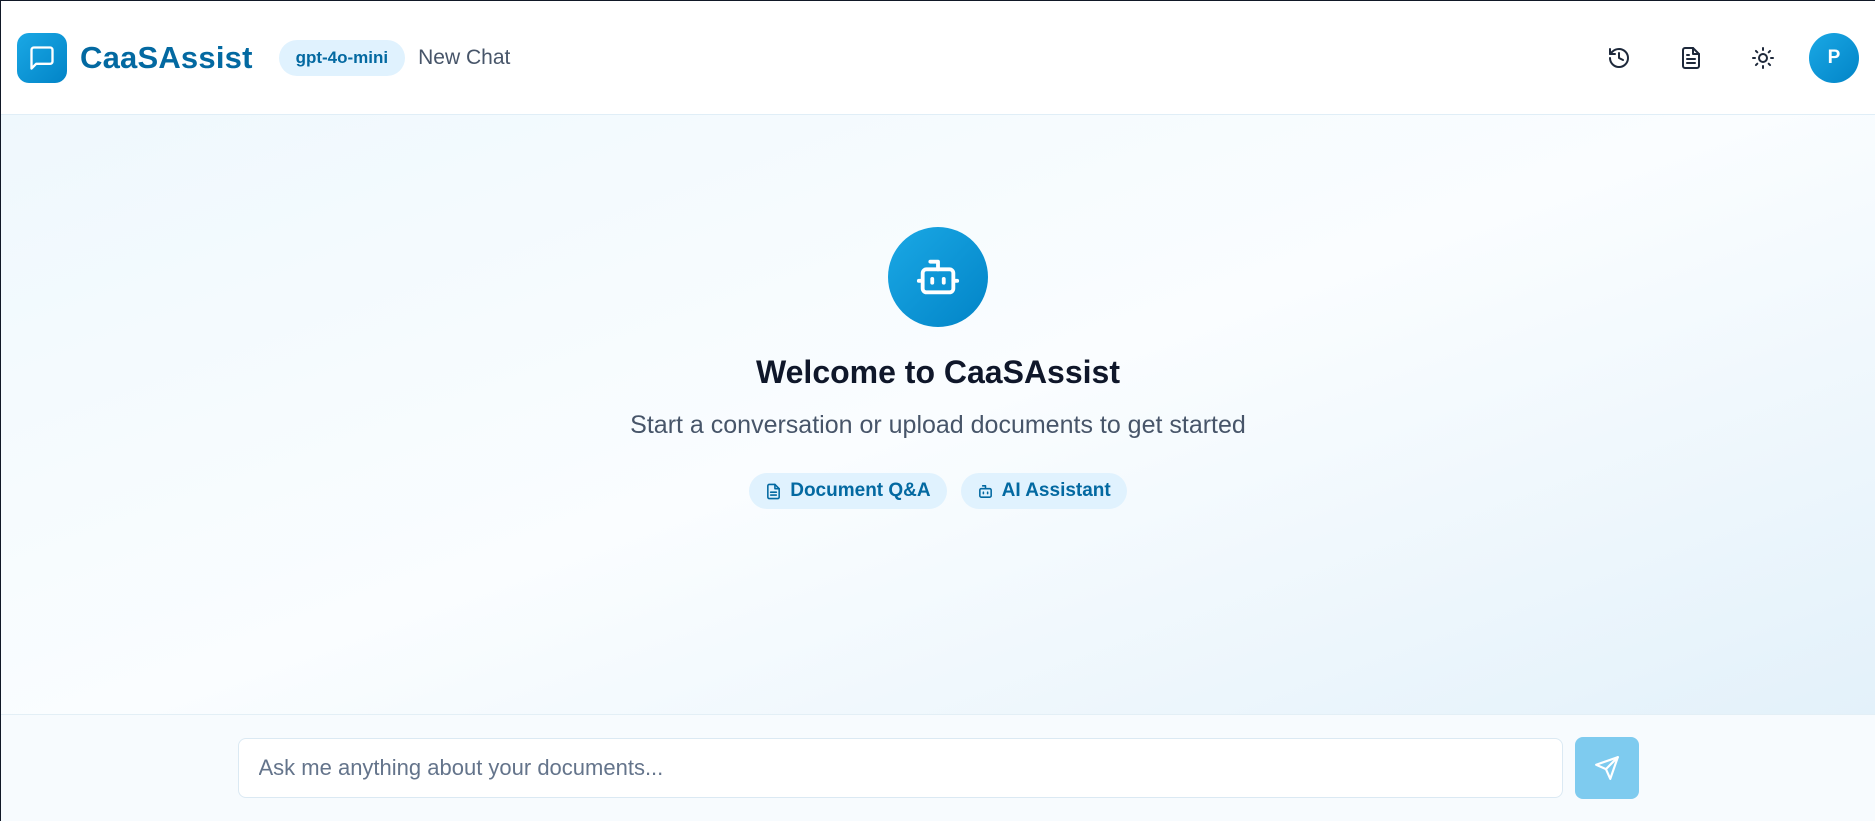 This screenshot has width=1876, height=822. I want to click on send-icon, so click(1606, 768).